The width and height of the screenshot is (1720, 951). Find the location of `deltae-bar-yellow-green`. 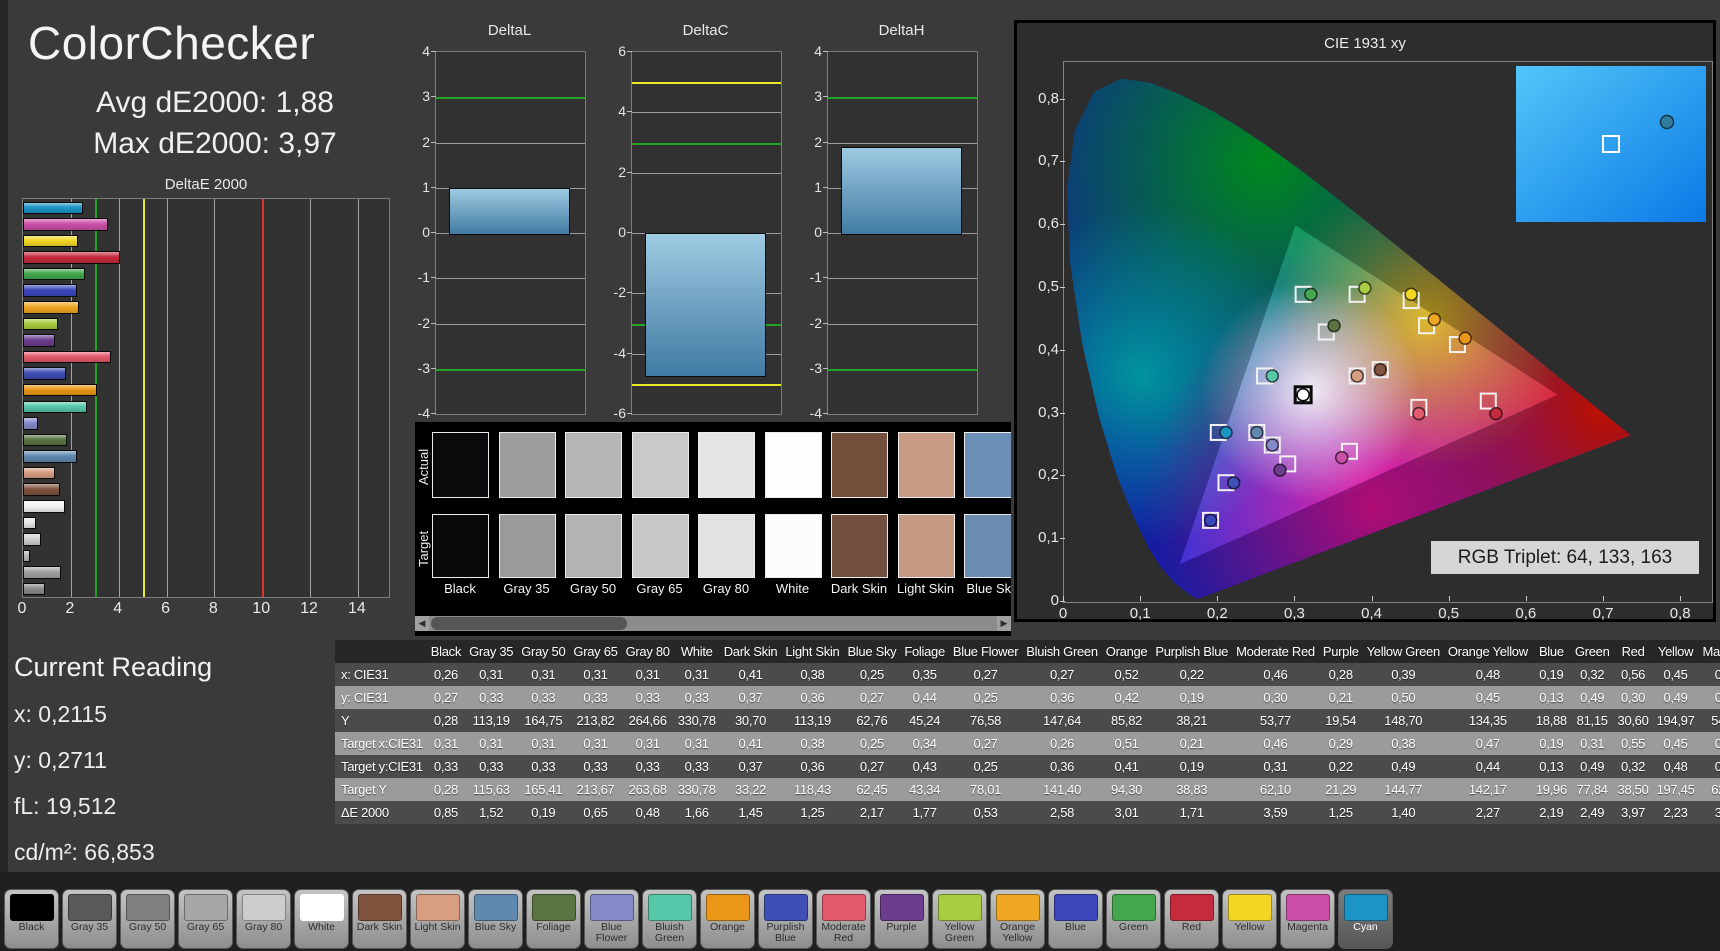

deltae-bar-yellow-green is located at coordinates (41, 324).